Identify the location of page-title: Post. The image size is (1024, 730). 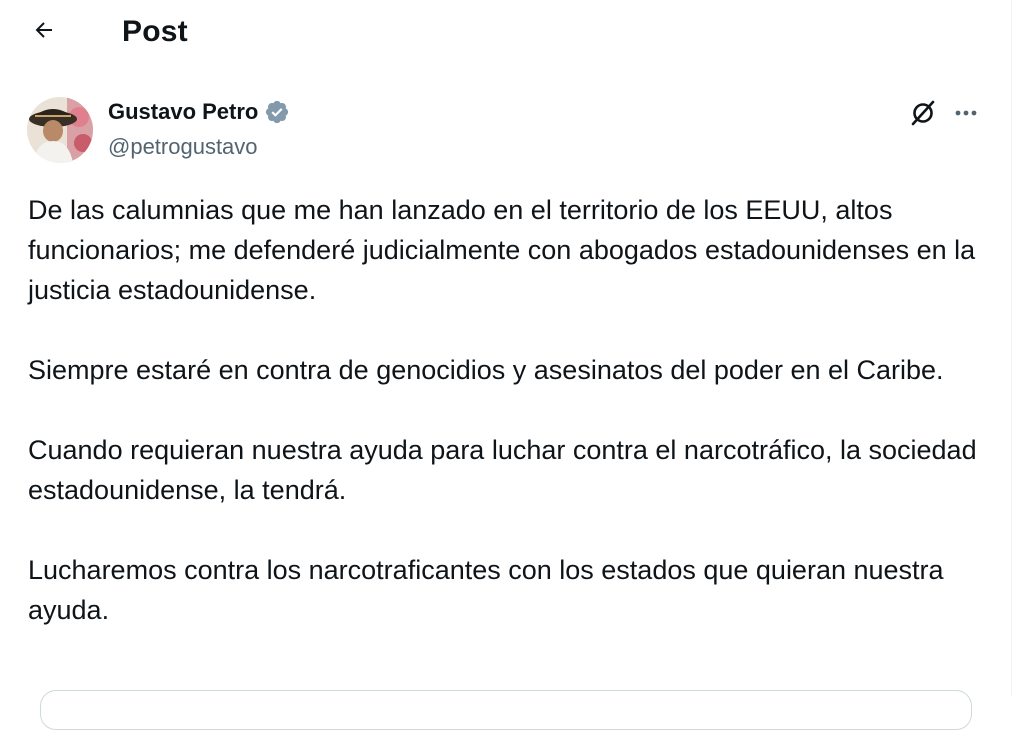
(155, 31).